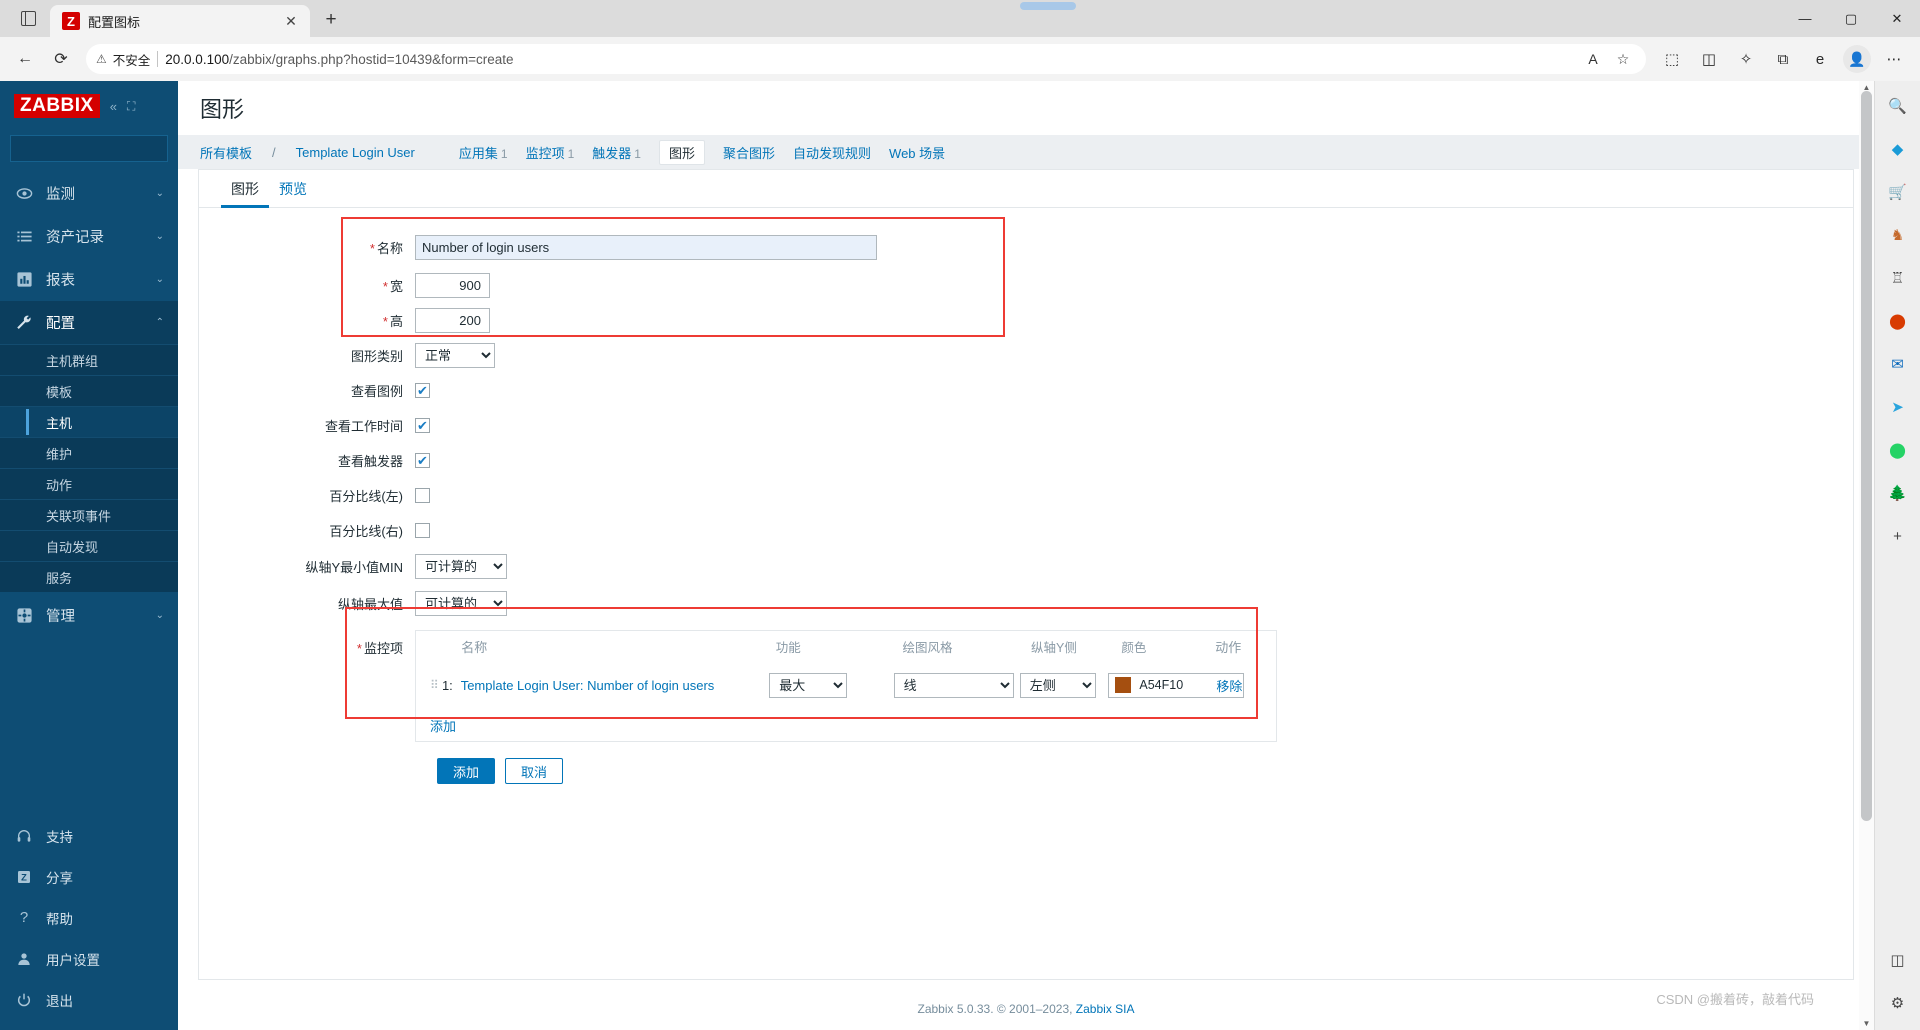  I want to click on telegram-icon: ➤, so click(1898, 407).